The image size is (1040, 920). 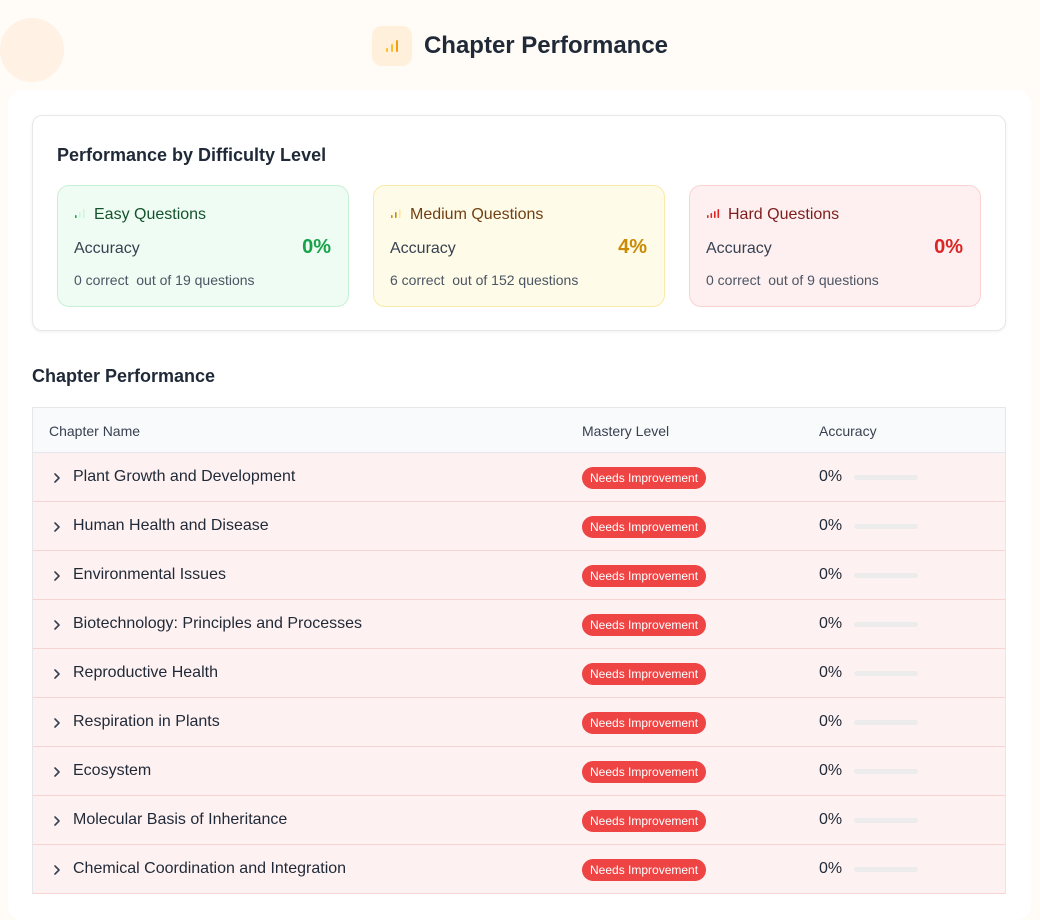 I want to click on signal-low-icon, so click(x=80, y=215).